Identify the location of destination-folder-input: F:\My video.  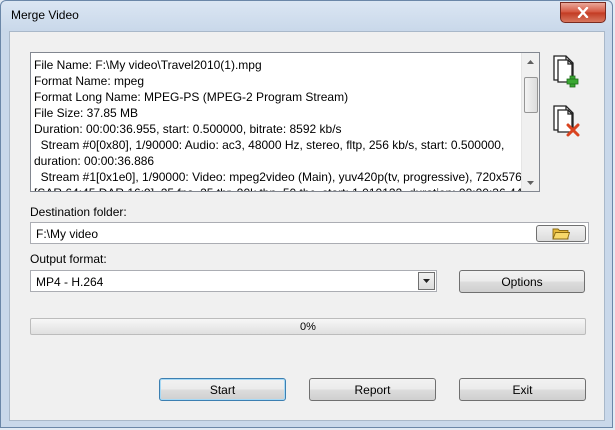
(309, 233).